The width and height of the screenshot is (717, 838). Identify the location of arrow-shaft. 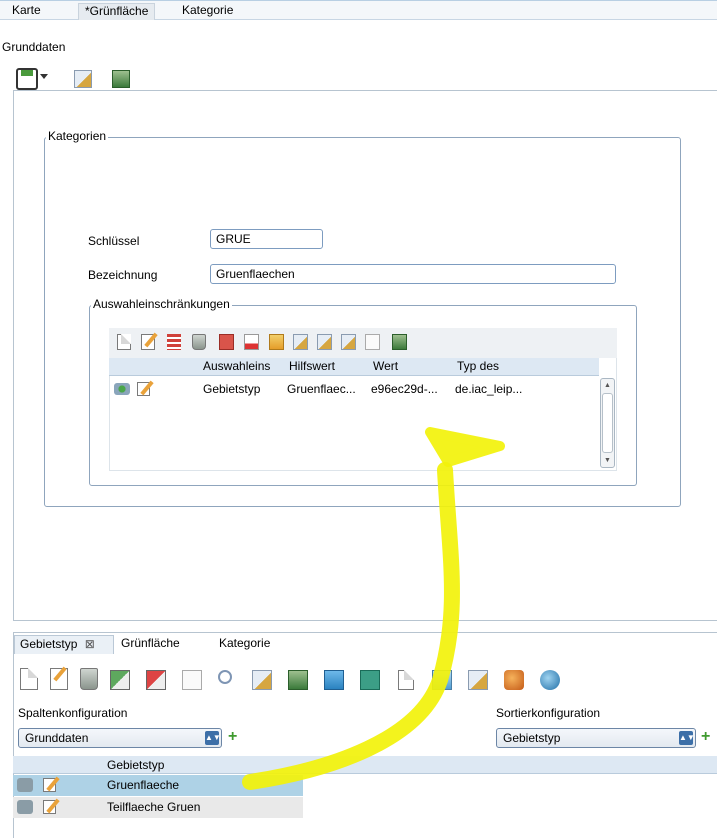
(351, 626).